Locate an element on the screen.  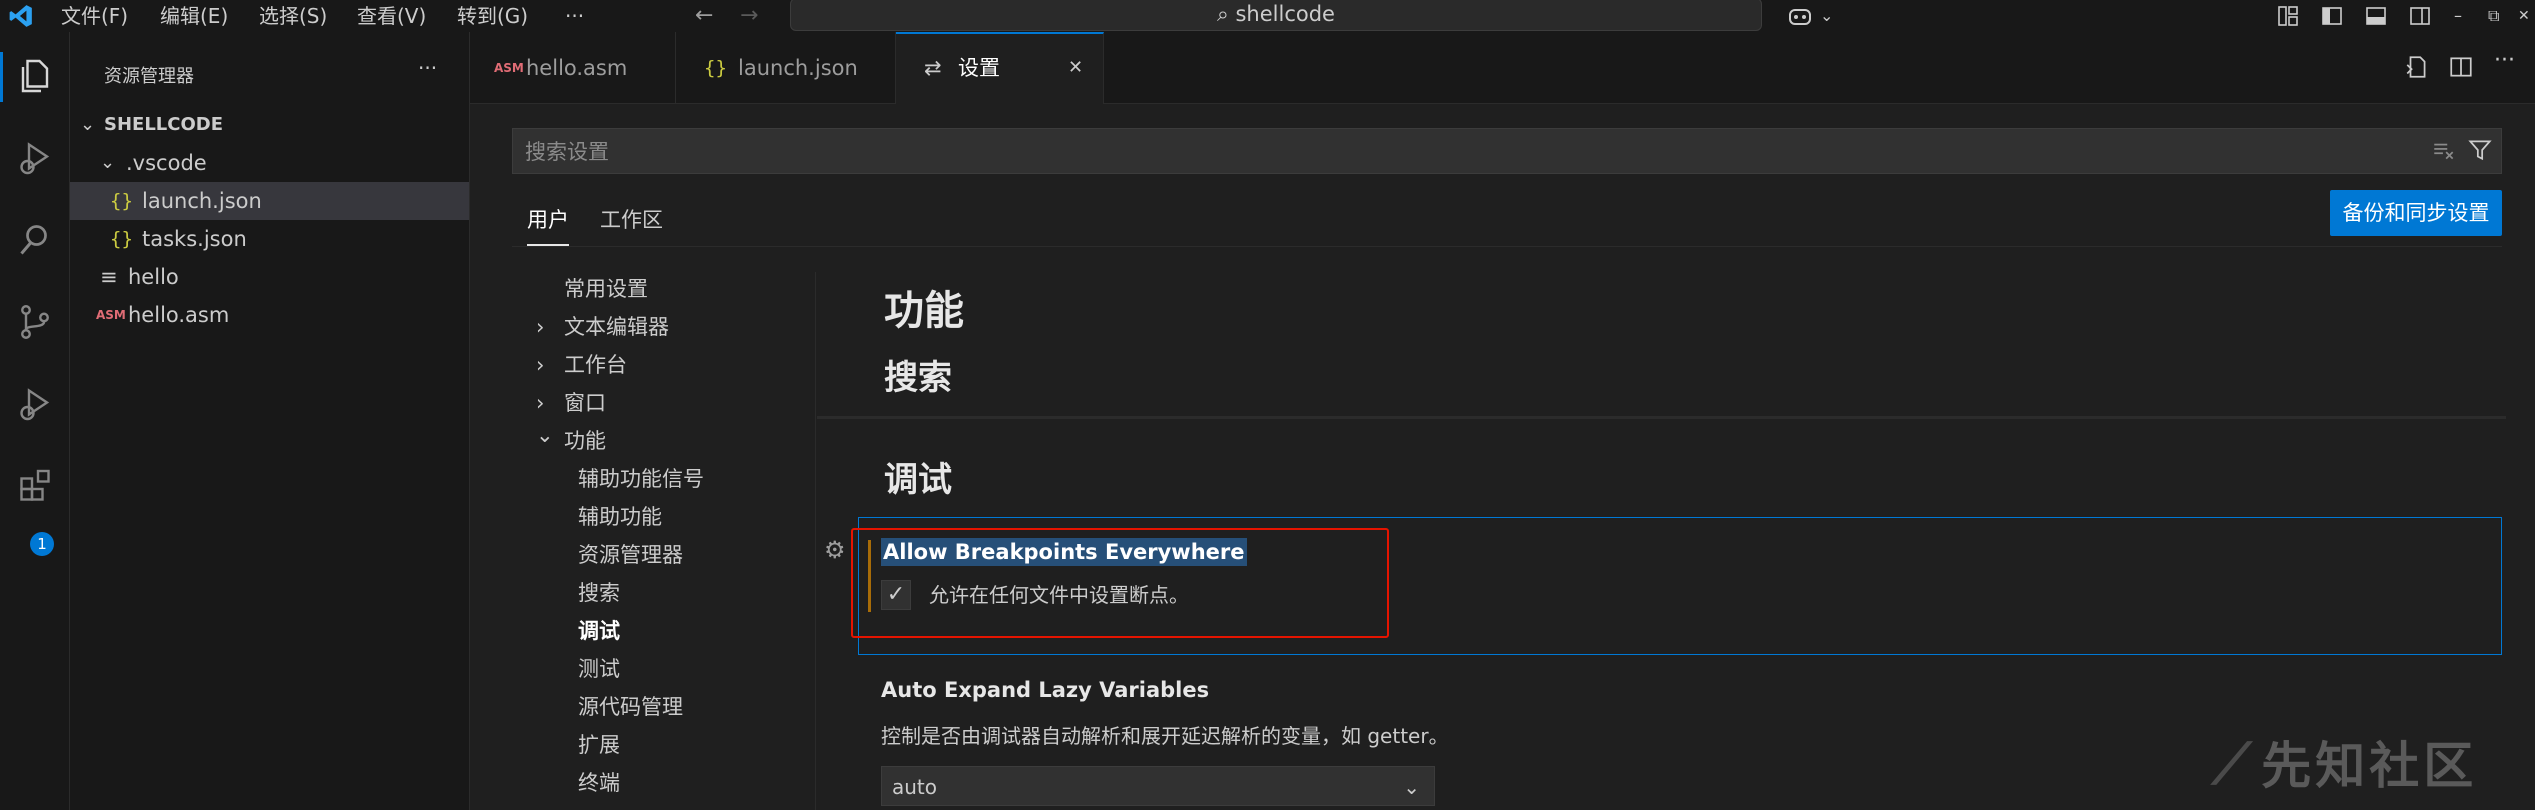
scope-divider is located at coordinates (1507, 246).